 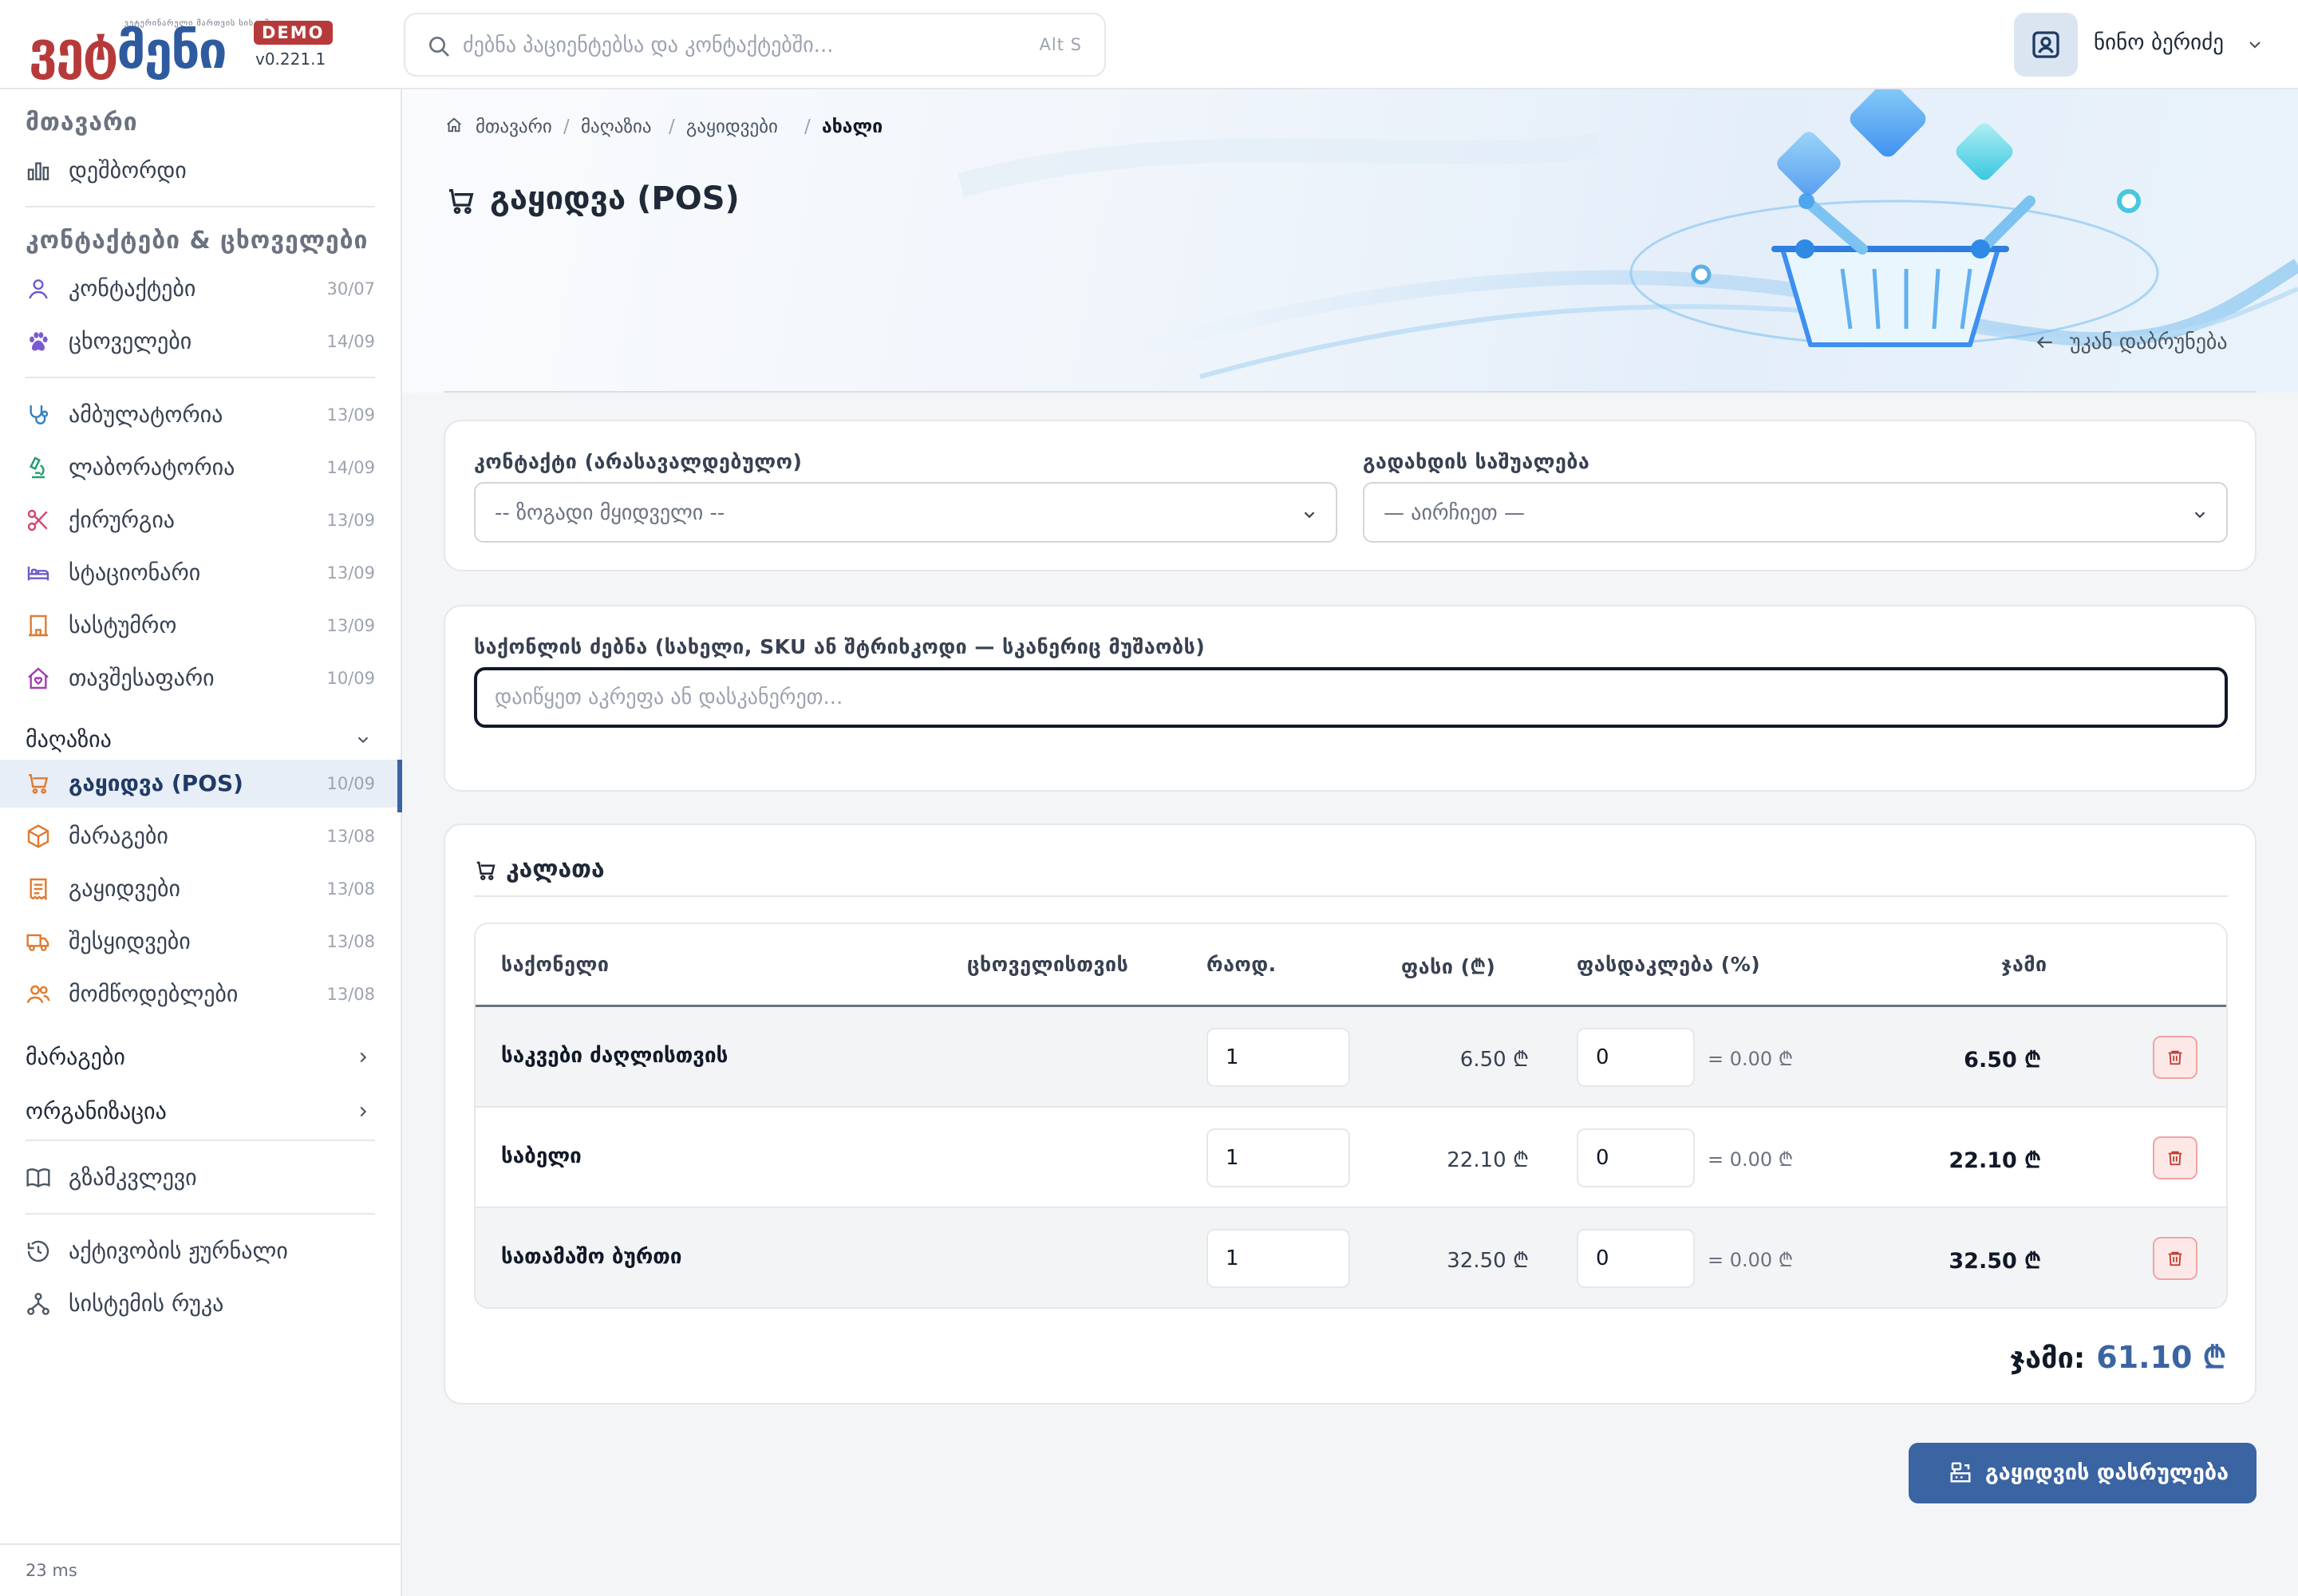 What do you see at coordinates (2161, 1357) in the screenshot?
I see `cart-total-value: 61.10 ₾` at bounding box center [2161, 1357].